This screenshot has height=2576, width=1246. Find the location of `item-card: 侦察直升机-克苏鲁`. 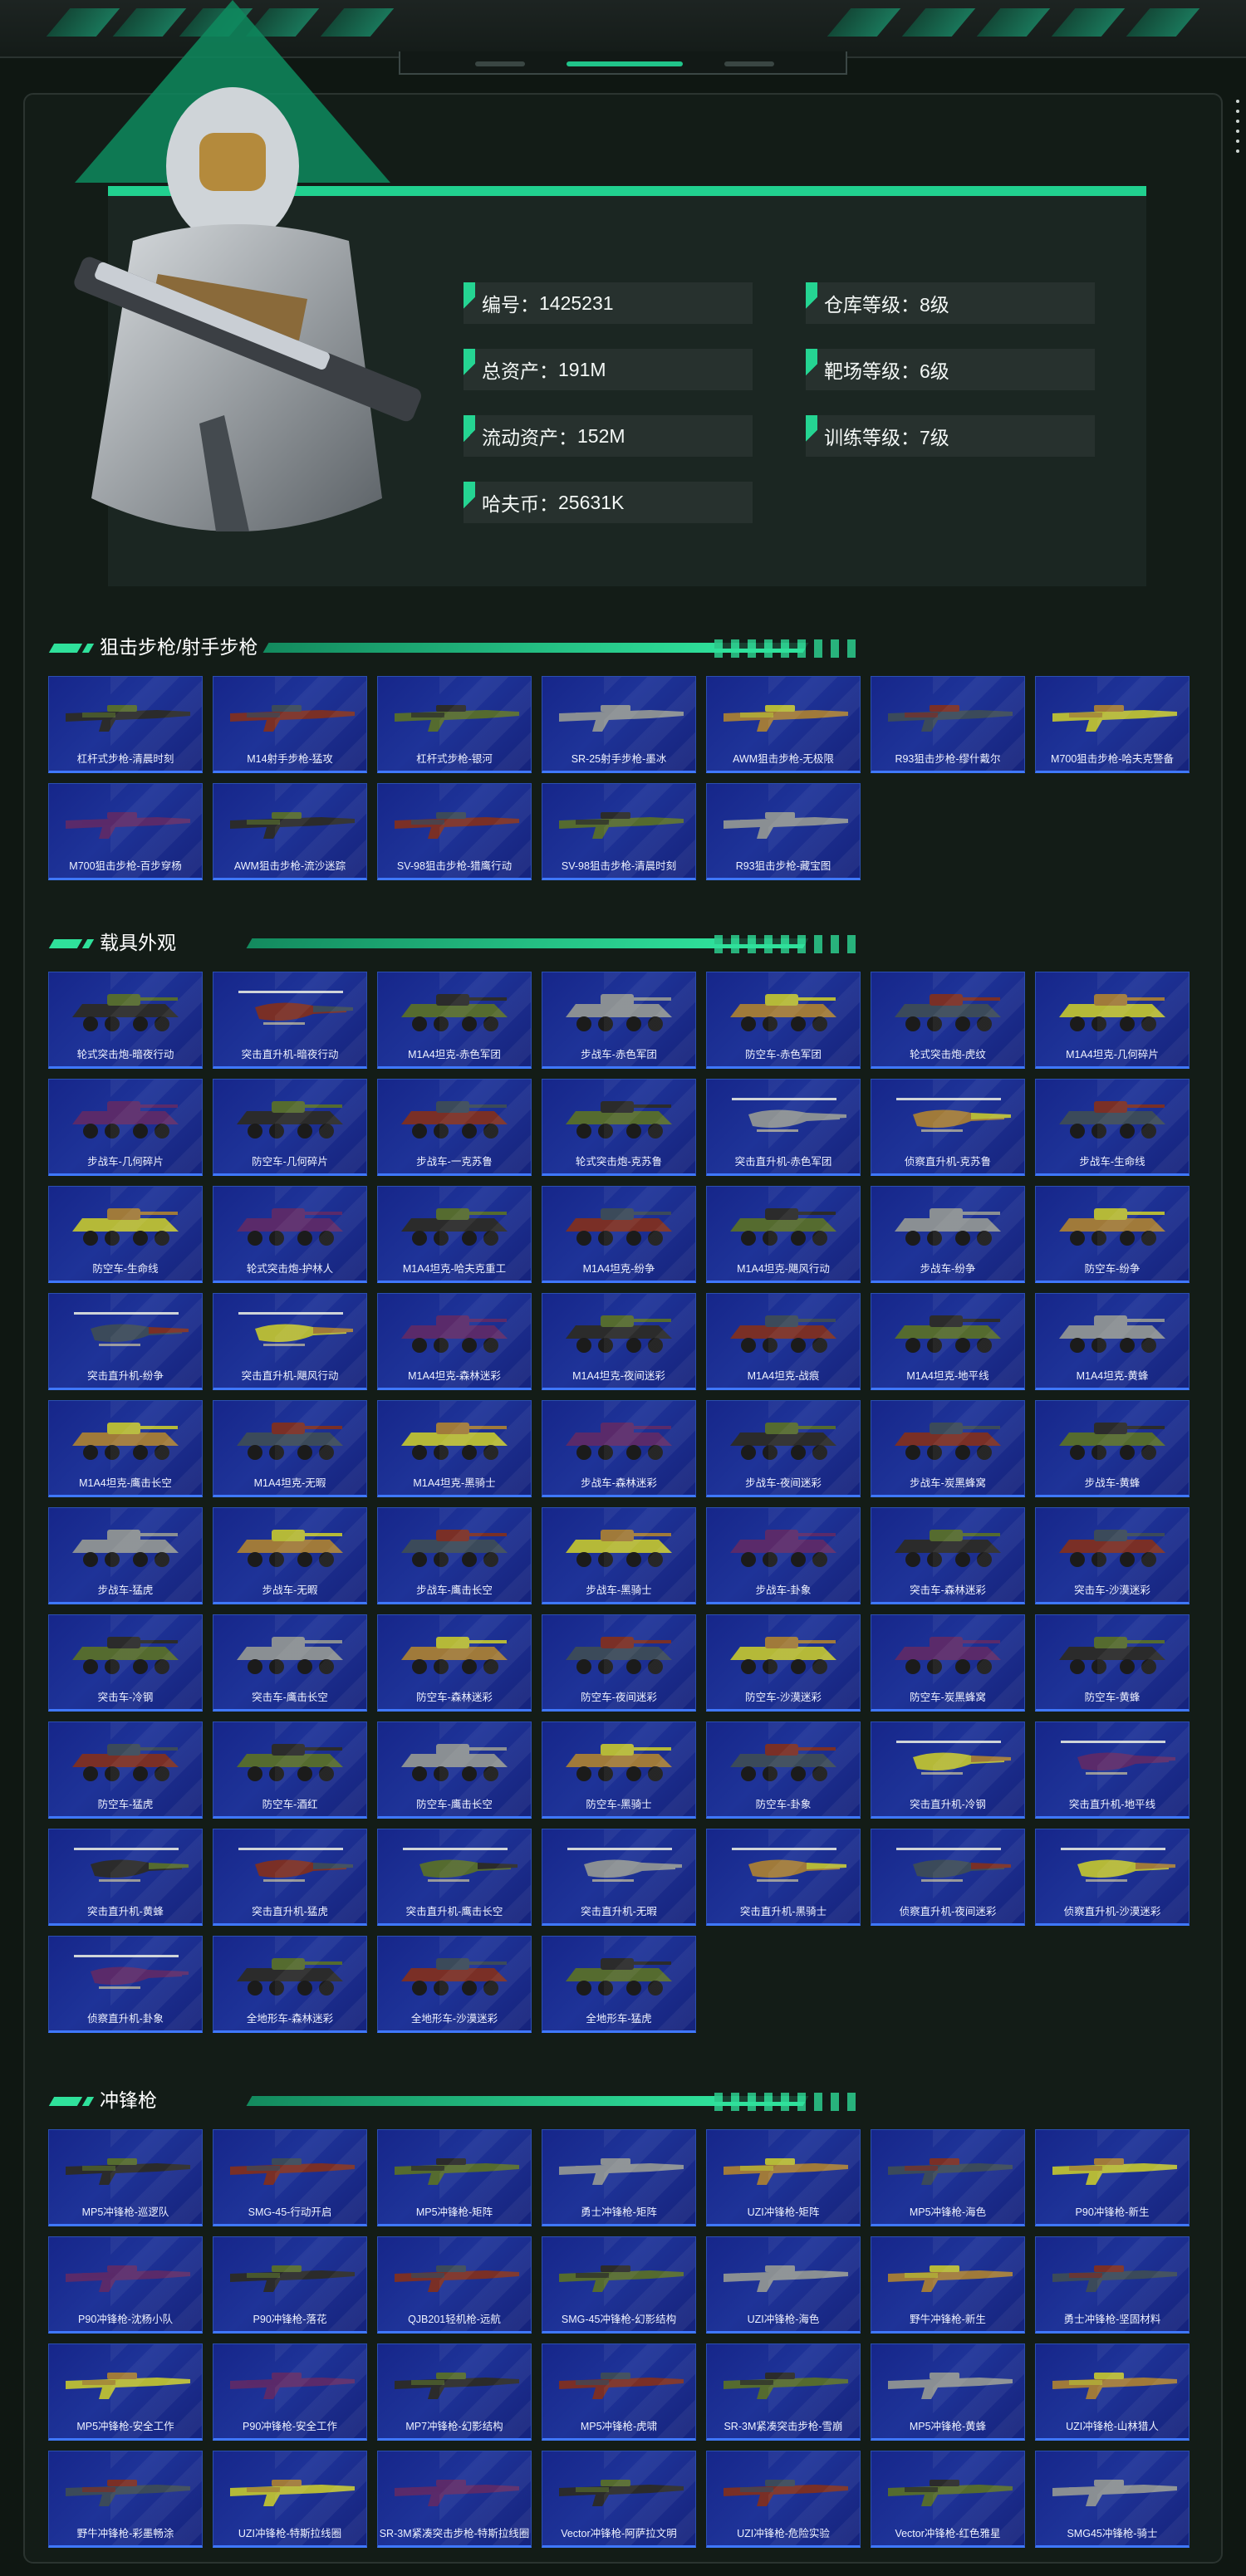

item-card: 侦察直升机-克苏鲁 is located at coordinates (948, 1128).